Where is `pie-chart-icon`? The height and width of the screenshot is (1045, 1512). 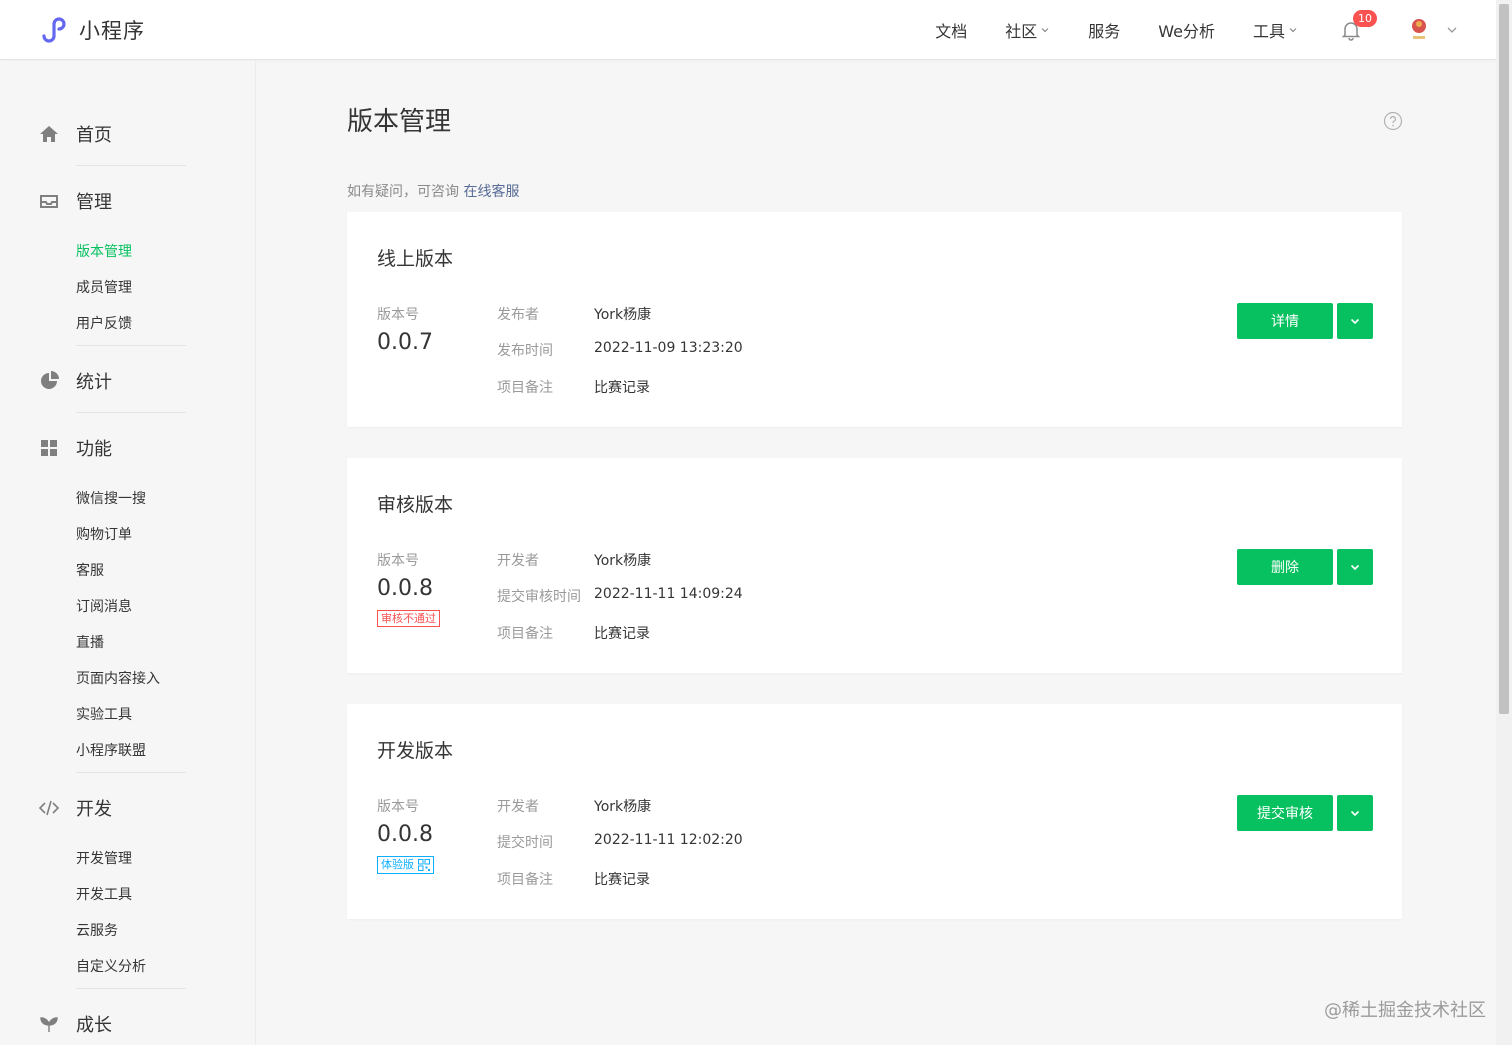
pie-chart-icon is located at coordinates (50, 380).